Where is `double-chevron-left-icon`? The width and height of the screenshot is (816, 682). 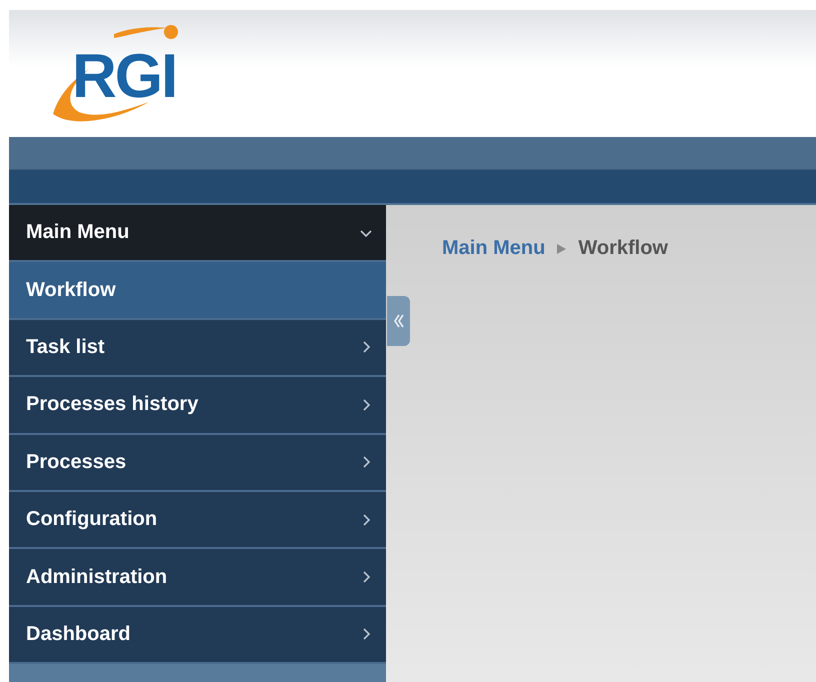 double-chevron-left-icon is located at coordinates (399, 321).